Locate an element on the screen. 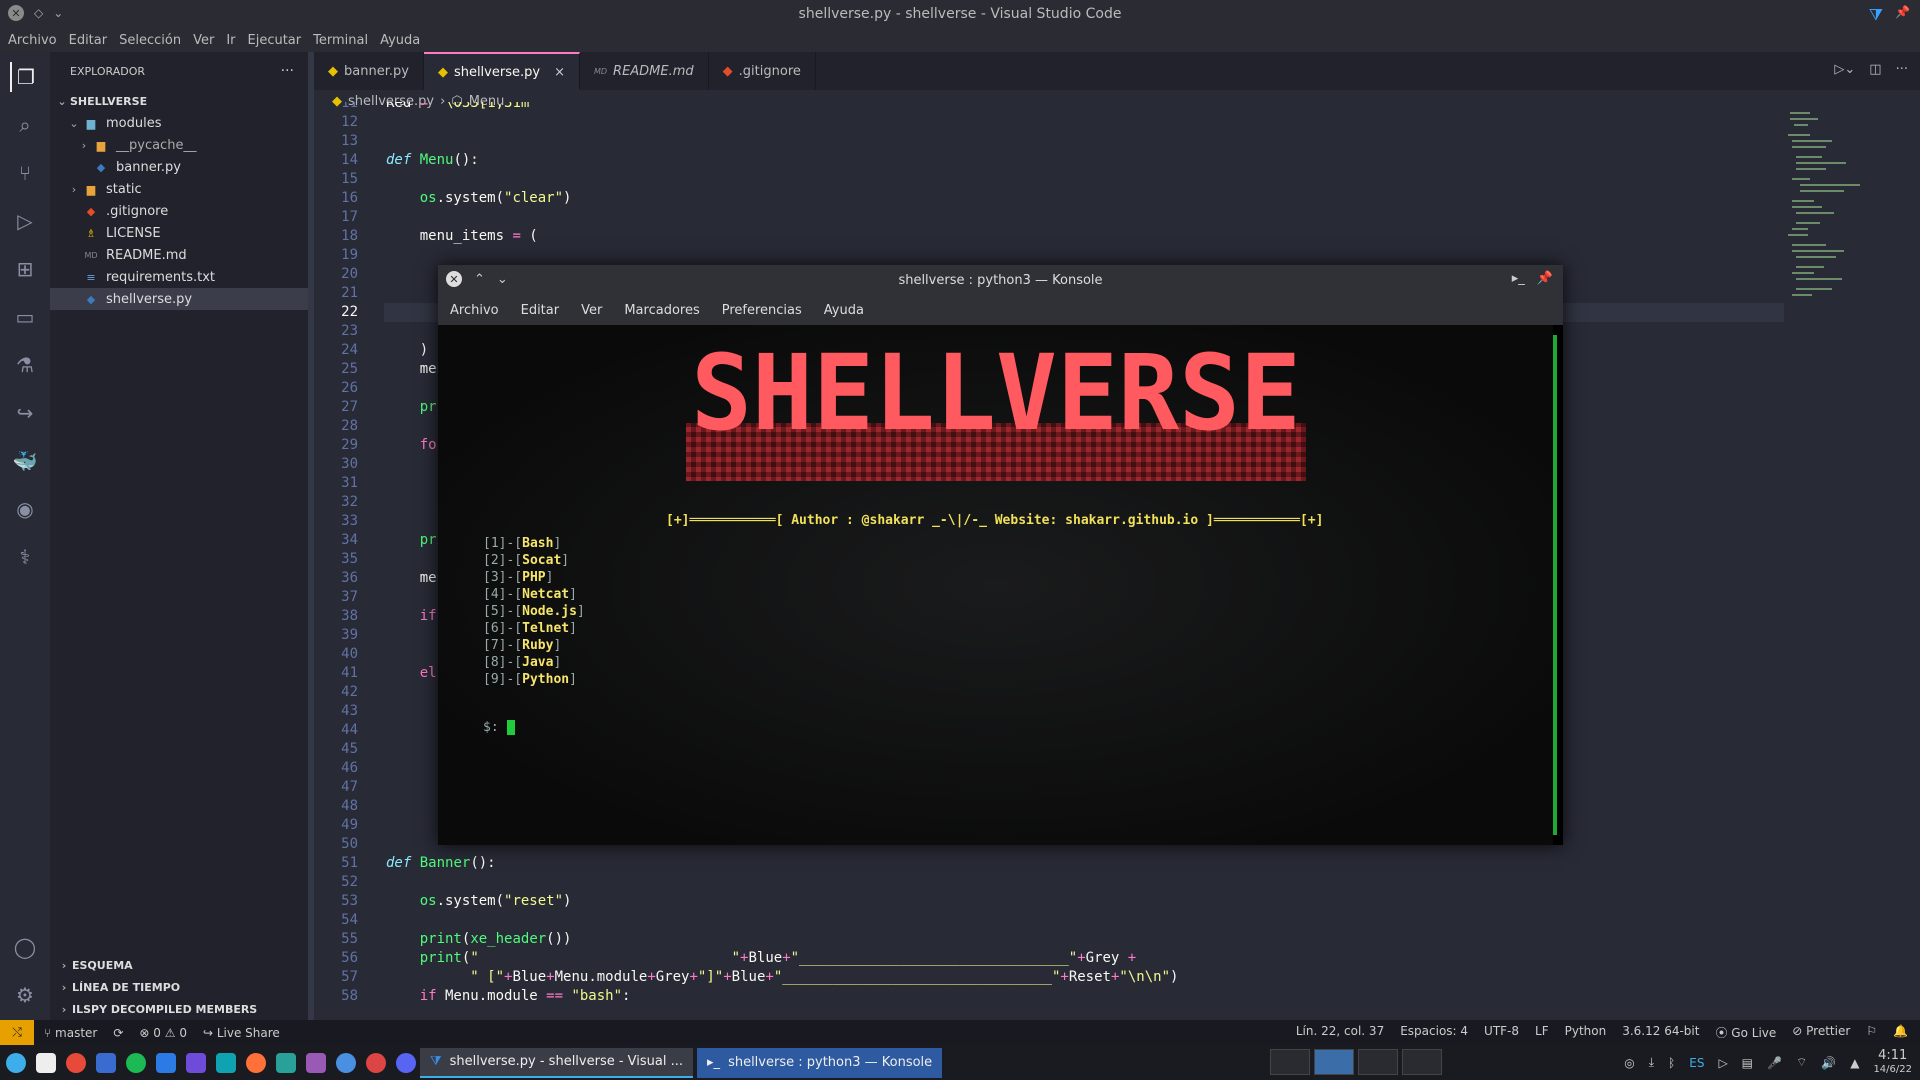 This screenshot has height=1080, width=1920. workspace-root: ⌄ SHELLVERSE is located at coordinates (179, 101).